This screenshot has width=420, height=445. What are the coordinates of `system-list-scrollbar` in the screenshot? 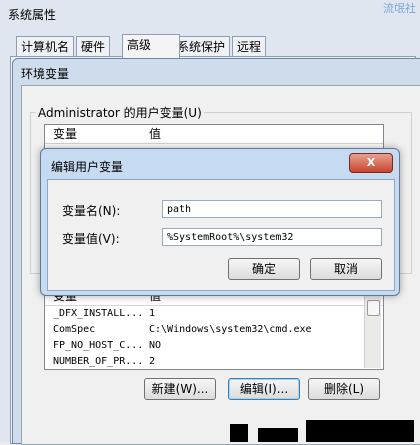 It's located at (372, 332).